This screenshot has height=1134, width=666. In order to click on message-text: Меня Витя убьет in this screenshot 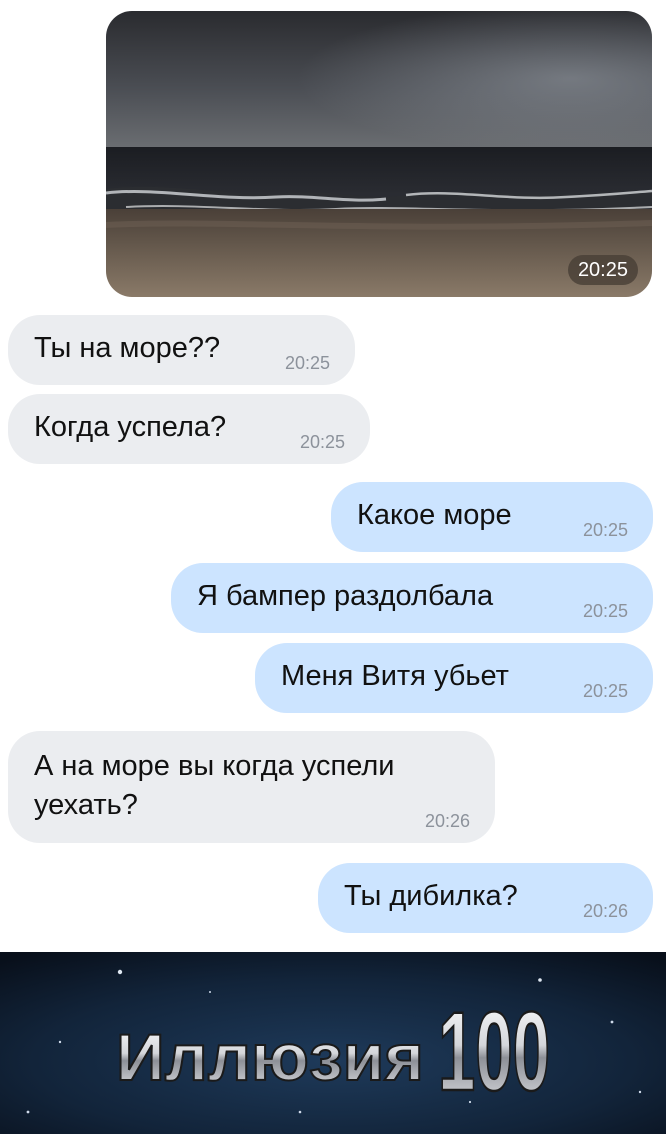, I will do `click(395, 676)`.